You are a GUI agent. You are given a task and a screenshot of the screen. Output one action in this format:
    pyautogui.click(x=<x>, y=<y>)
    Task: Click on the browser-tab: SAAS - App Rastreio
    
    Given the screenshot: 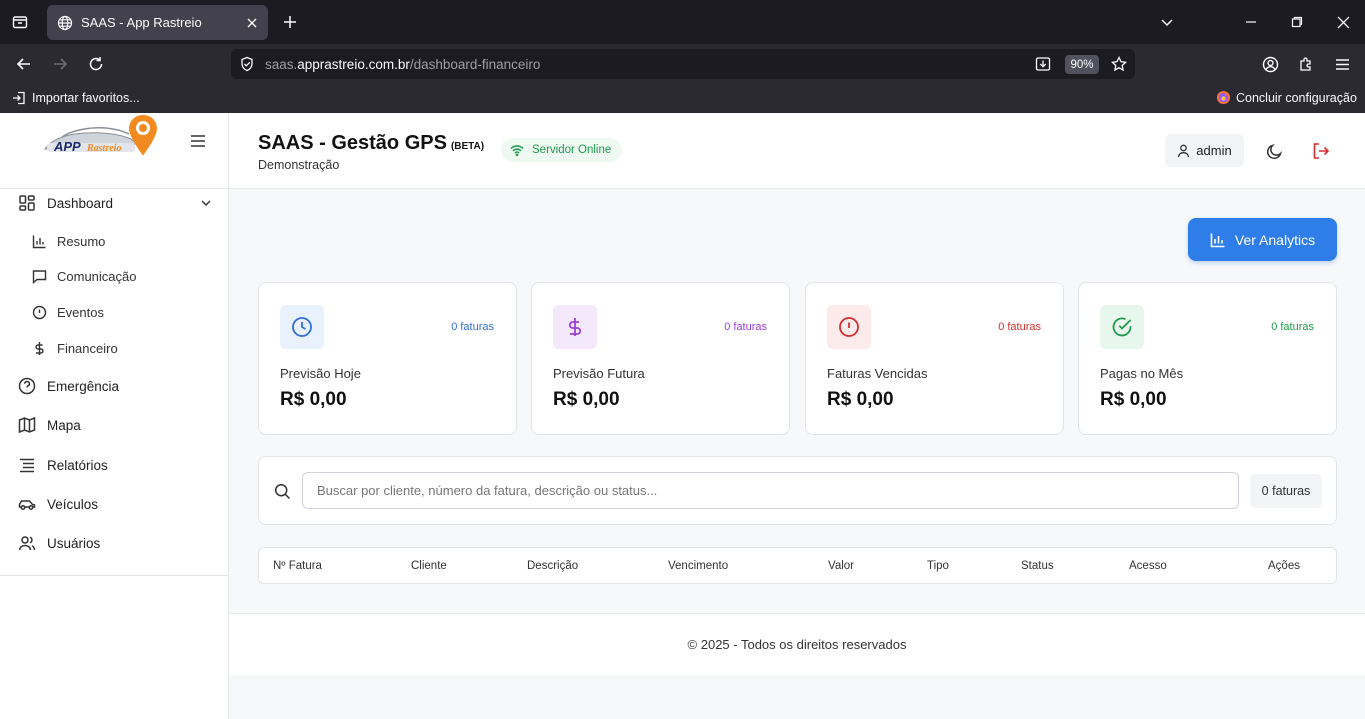 What is the action you would take?
    pyautogui.click(x=157, y=22)
    